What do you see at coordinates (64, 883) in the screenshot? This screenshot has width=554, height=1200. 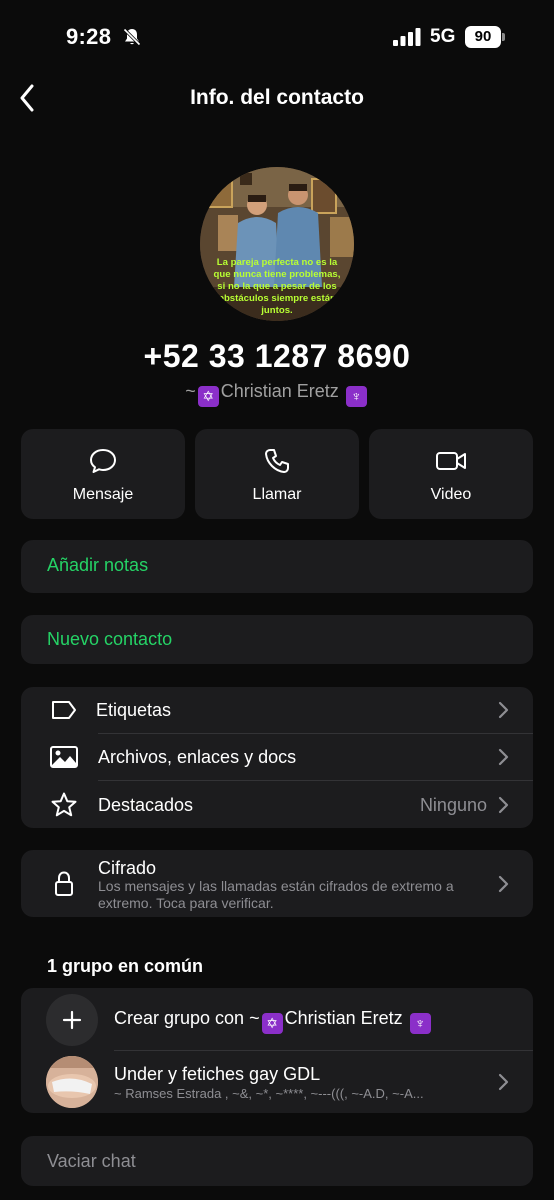 I see `lock-icon` at bounding box center [64, 883].